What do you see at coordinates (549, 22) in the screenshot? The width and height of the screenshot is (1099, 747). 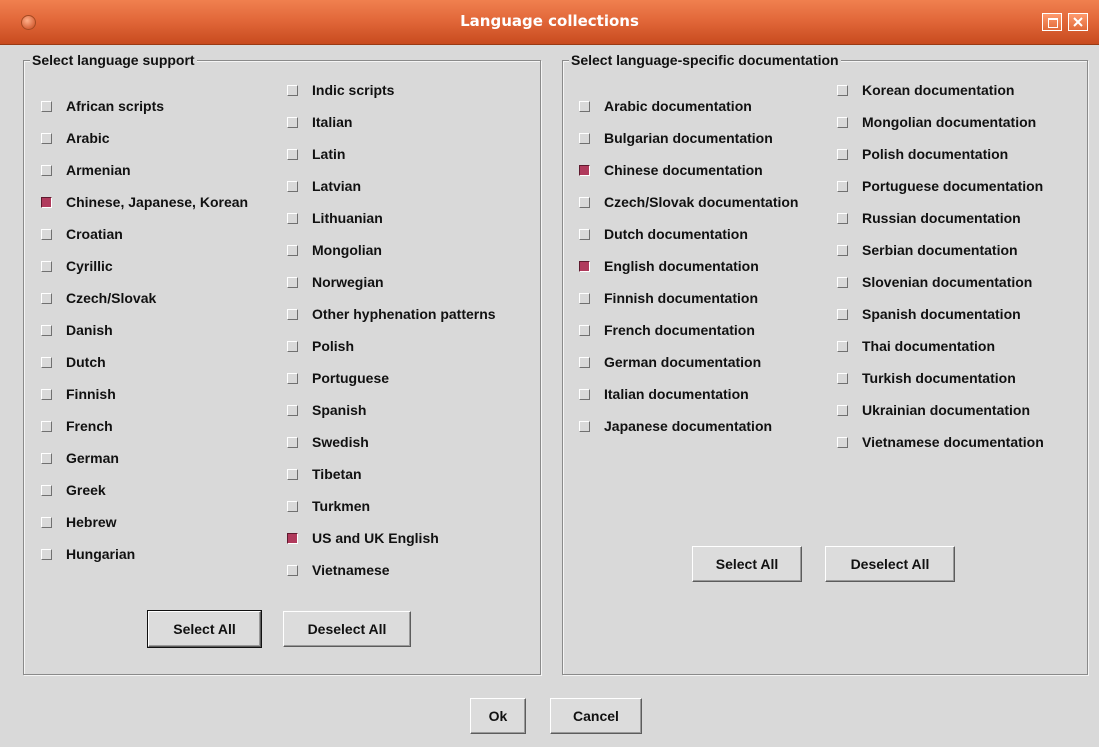 I see `title-bar: Language collections` at bounding box center [549, 22].